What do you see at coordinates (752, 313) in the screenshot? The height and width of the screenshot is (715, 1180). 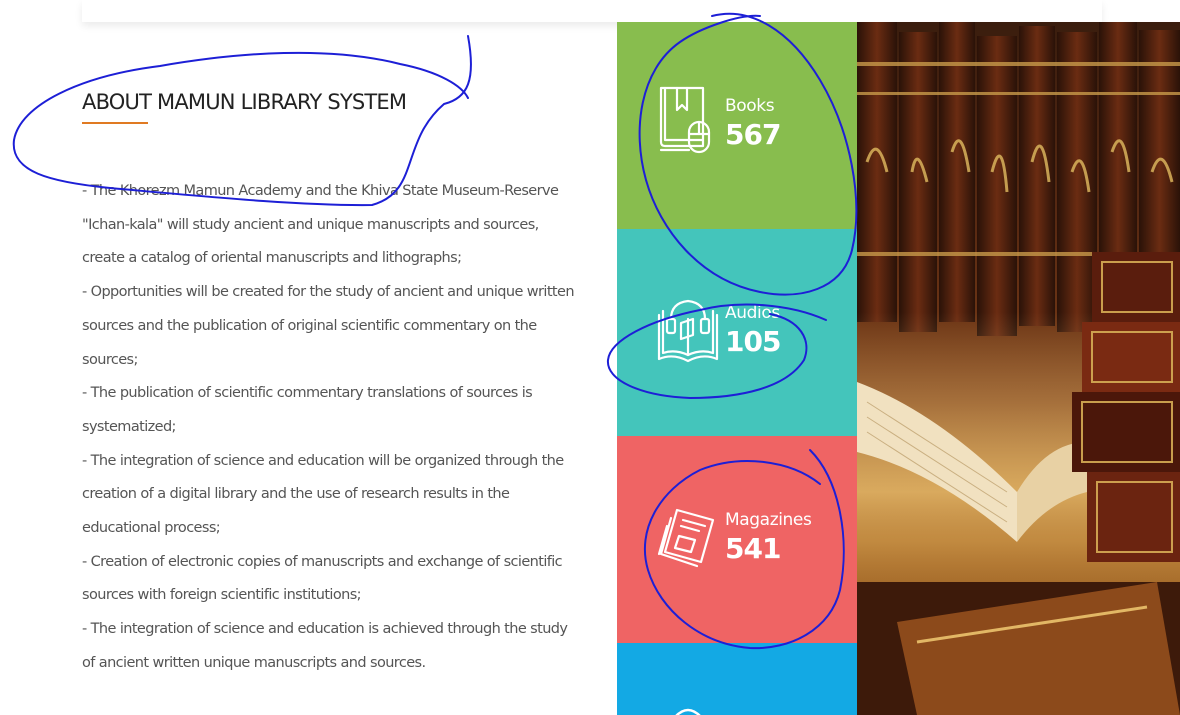 I see `stat-label: Audios` at bounding box center [752, 313].